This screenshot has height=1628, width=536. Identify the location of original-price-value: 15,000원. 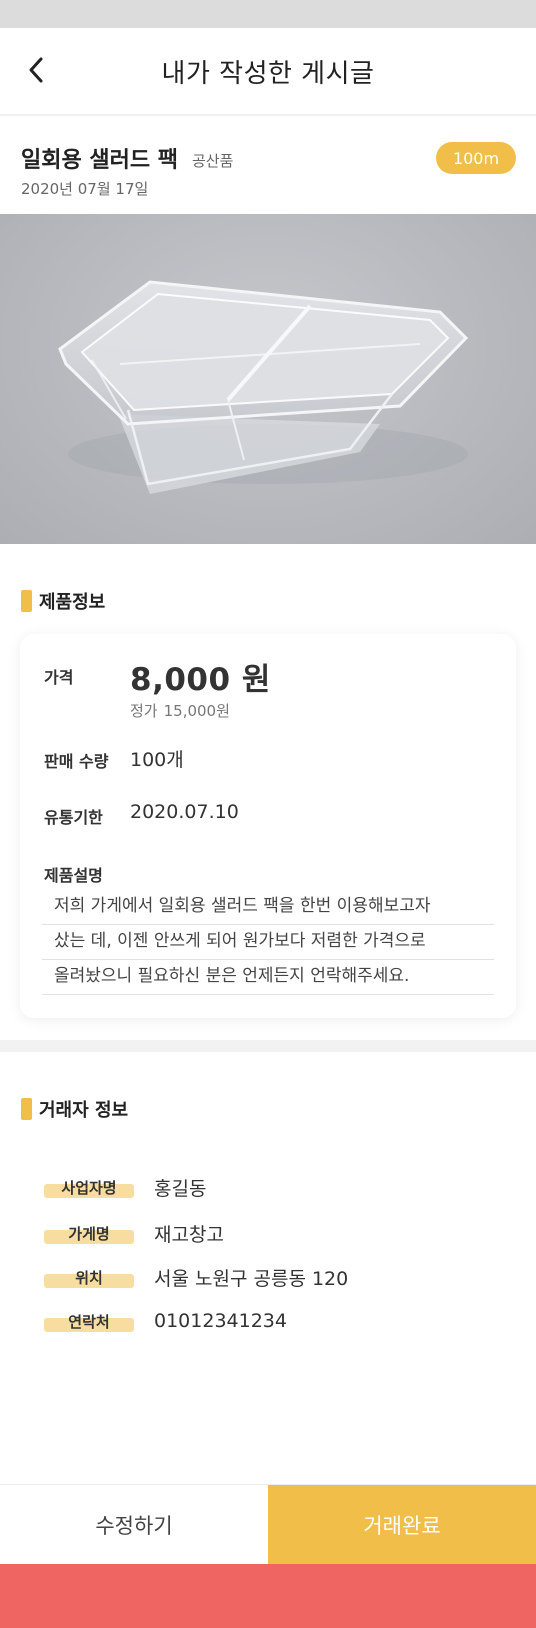
(196, 711).